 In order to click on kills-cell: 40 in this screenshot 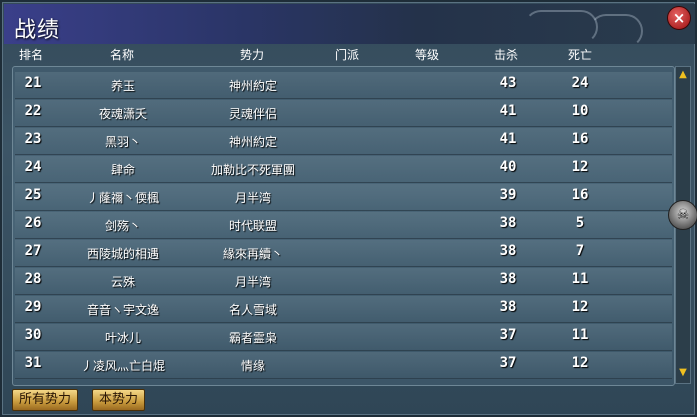, I will do `click(508, 167)`.